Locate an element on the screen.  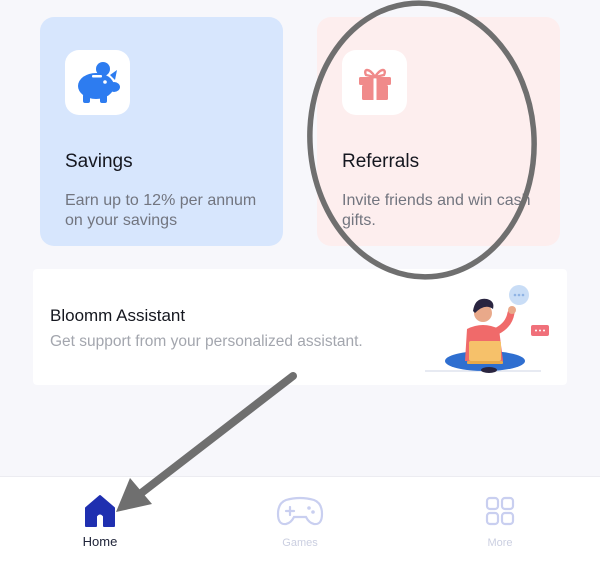
referrals-title: Referrals is located at coordinates (381, 161).